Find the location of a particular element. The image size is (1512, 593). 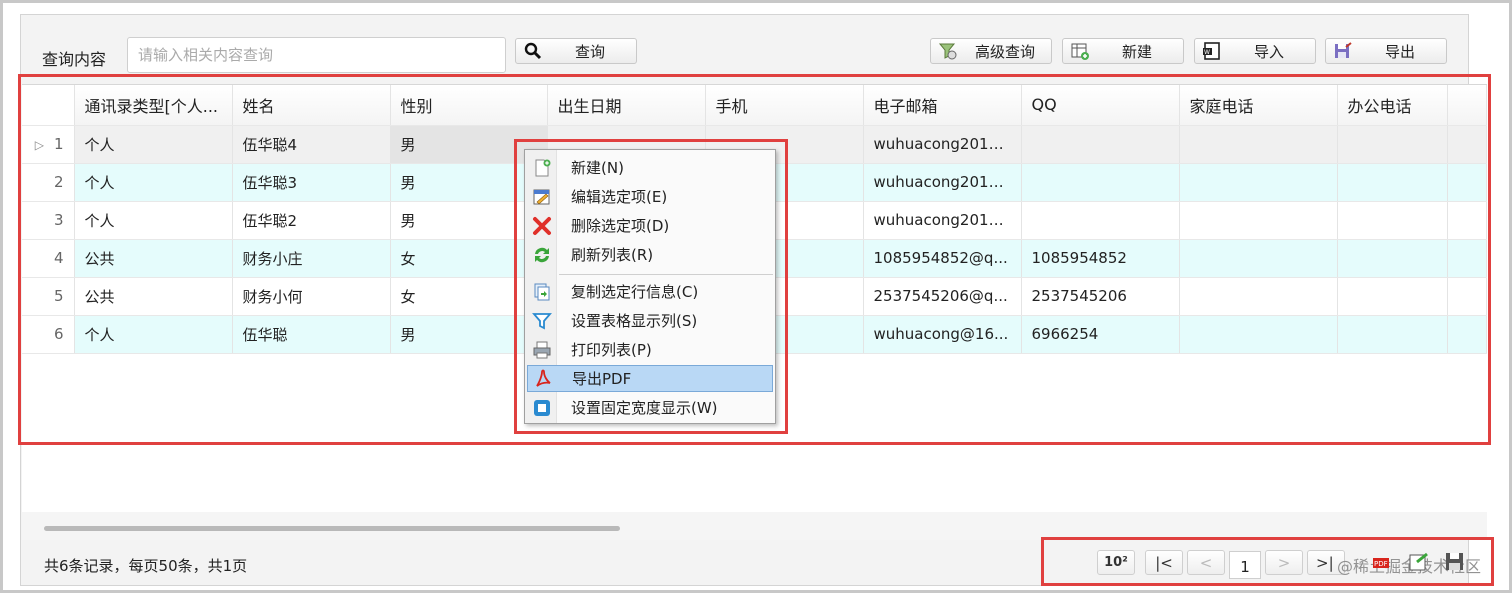

menu-item-print: 打印列表(P) is located at coordinates (650, 349).